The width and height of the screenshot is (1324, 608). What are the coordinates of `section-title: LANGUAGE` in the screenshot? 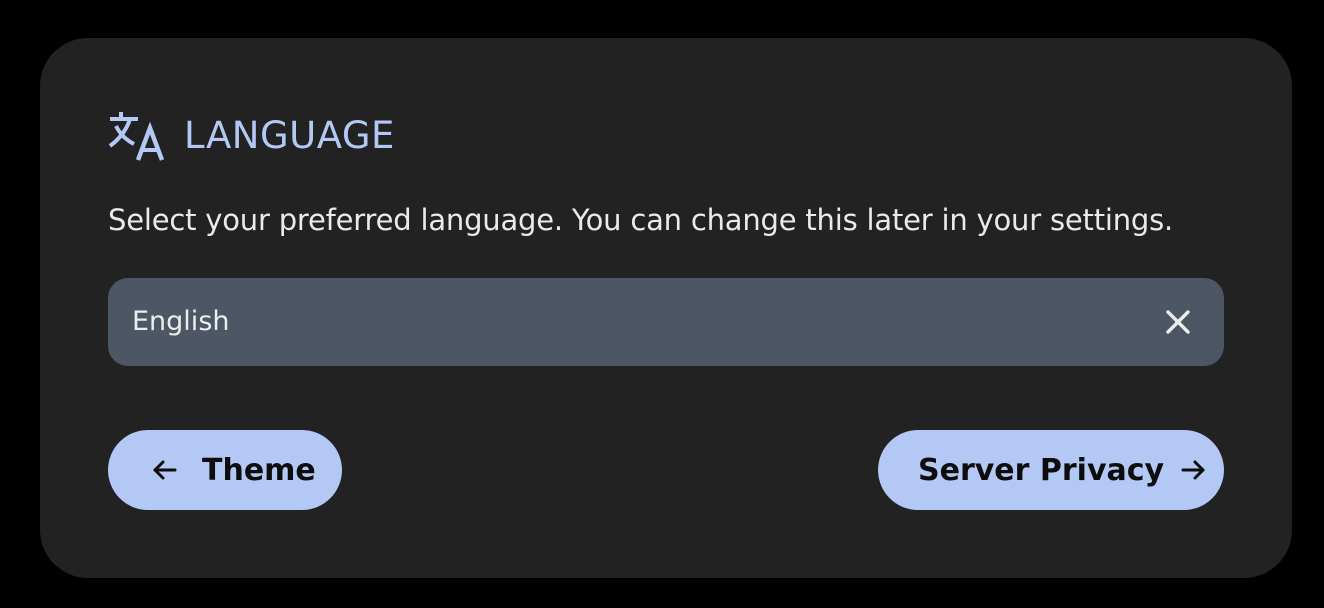 It's located at (289, 135).